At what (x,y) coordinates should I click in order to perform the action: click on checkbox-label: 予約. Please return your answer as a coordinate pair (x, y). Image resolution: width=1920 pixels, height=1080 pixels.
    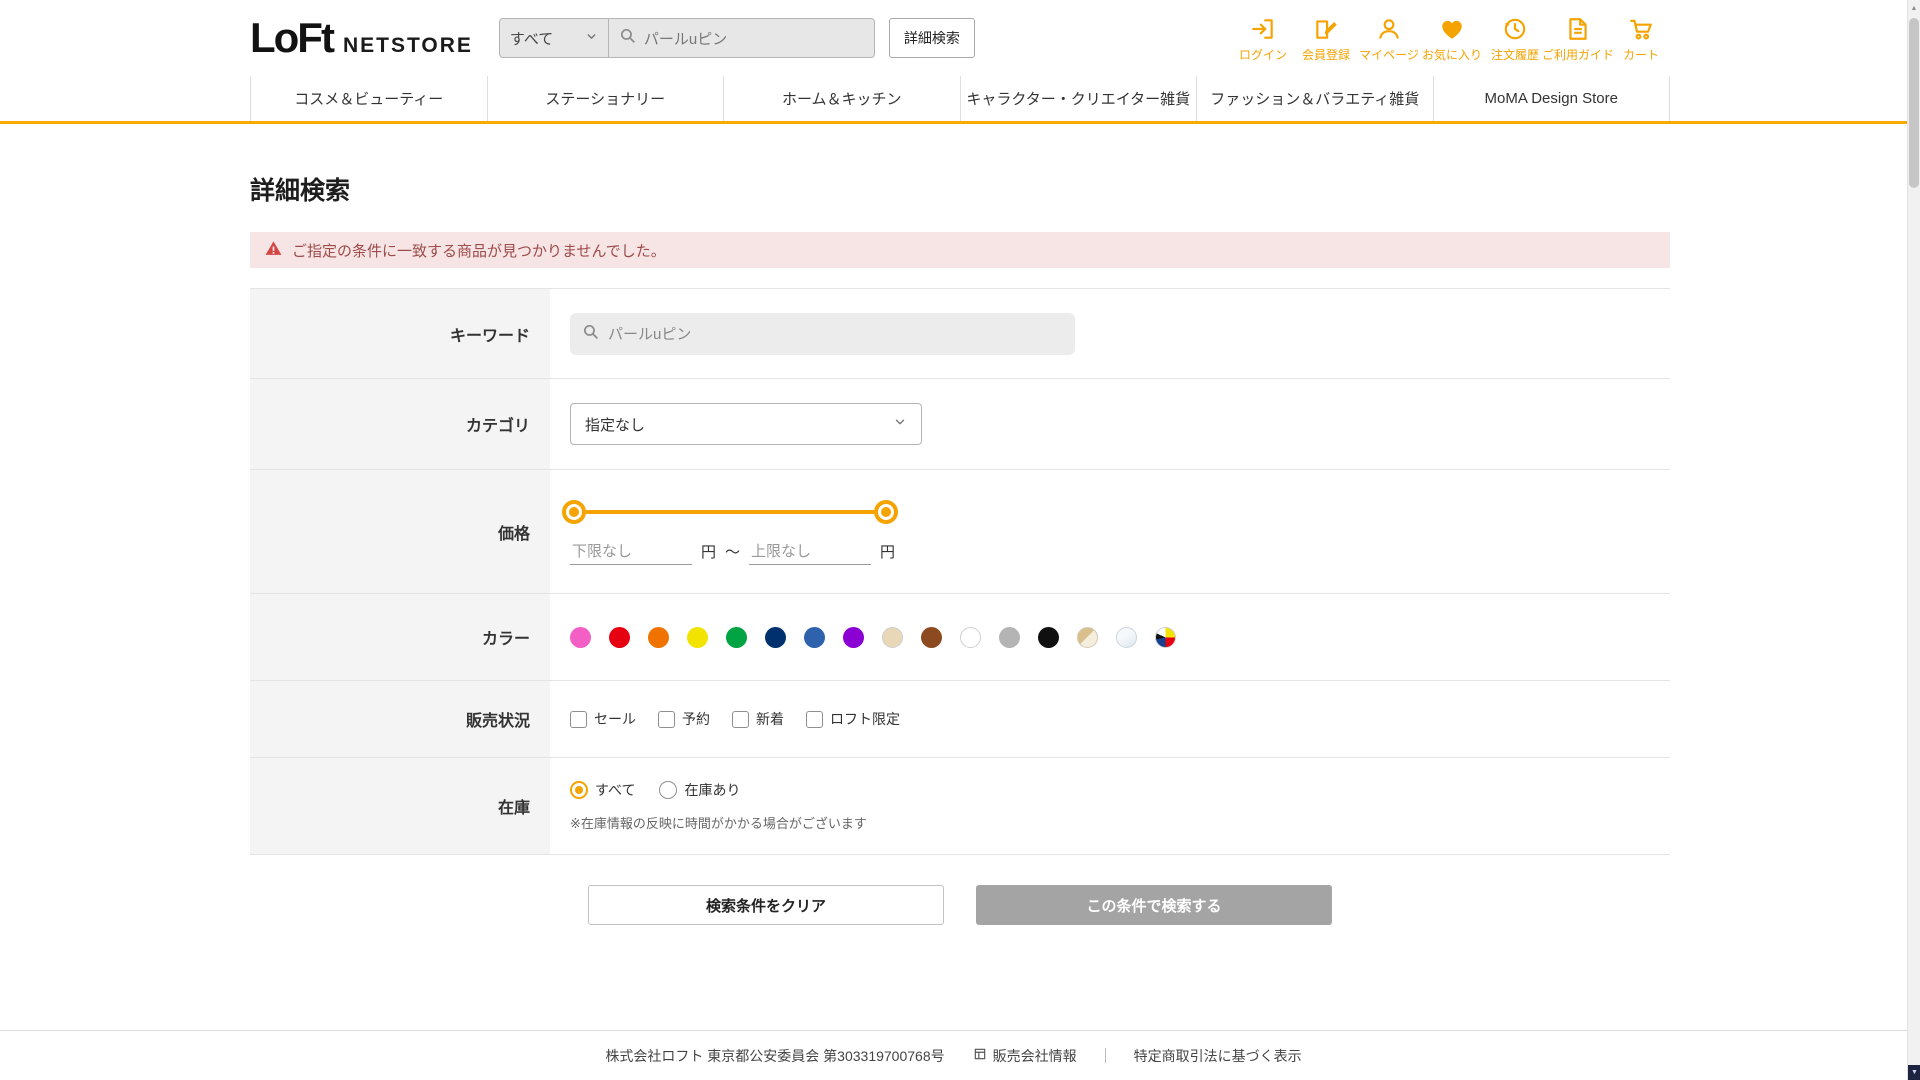
    Looking at the image, I should click on (696, 719).